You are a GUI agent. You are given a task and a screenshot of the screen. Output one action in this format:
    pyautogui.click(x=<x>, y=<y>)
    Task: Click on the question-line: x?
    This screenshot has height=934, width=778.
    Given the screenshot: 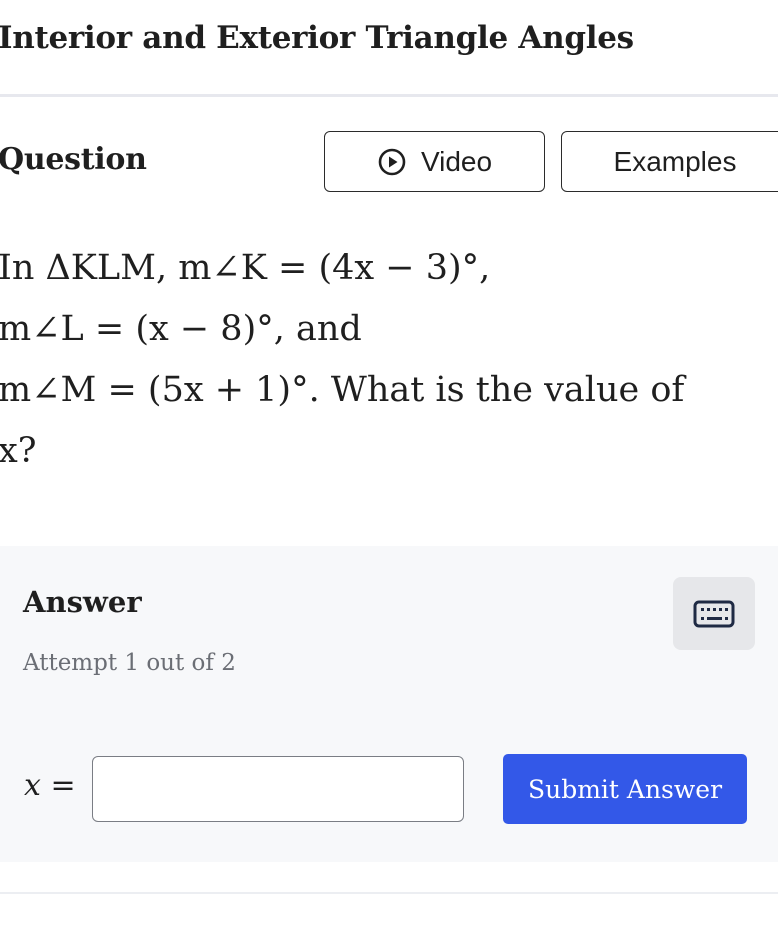 What is the action you would take?
    pyautogui.click(x=18, y=451)
    